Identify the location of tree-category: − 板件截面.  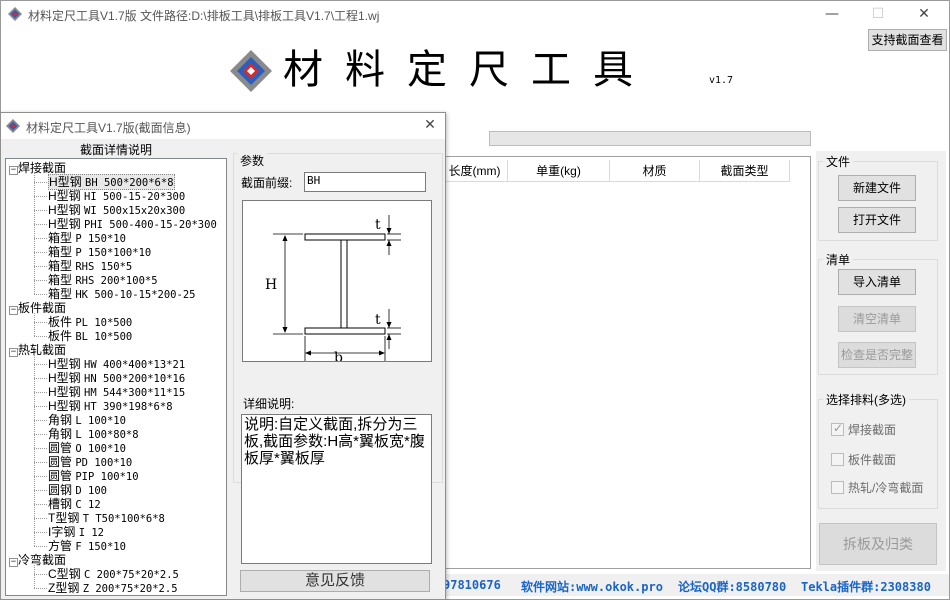
(37, 308).